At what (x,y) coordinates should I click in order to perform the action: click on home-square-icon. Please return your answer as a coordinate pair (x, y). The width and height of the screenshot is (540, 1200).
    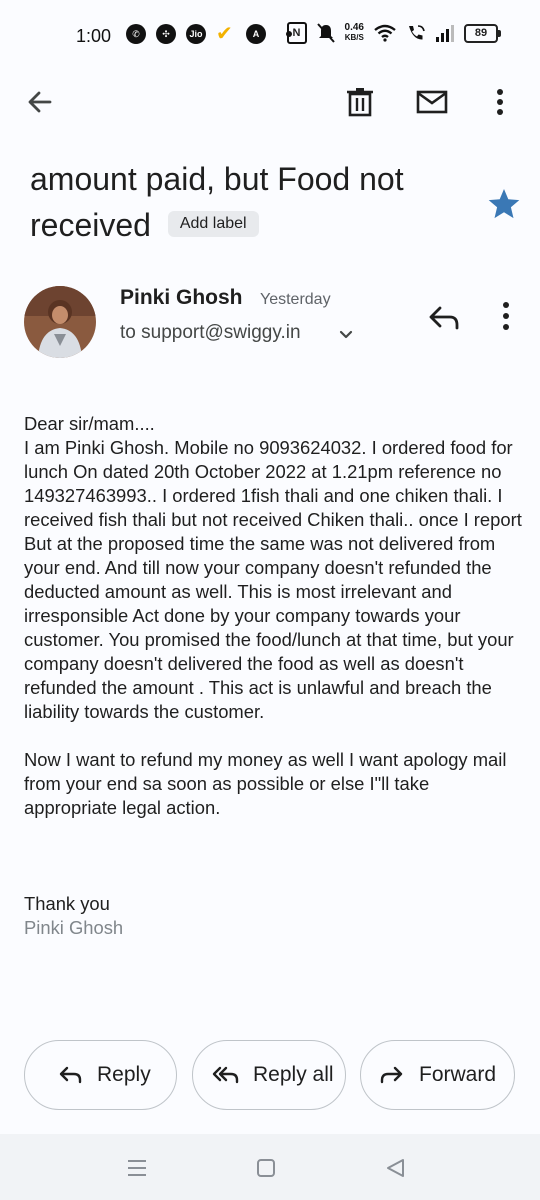
    Looking at the image, I should click on (266, 1168).